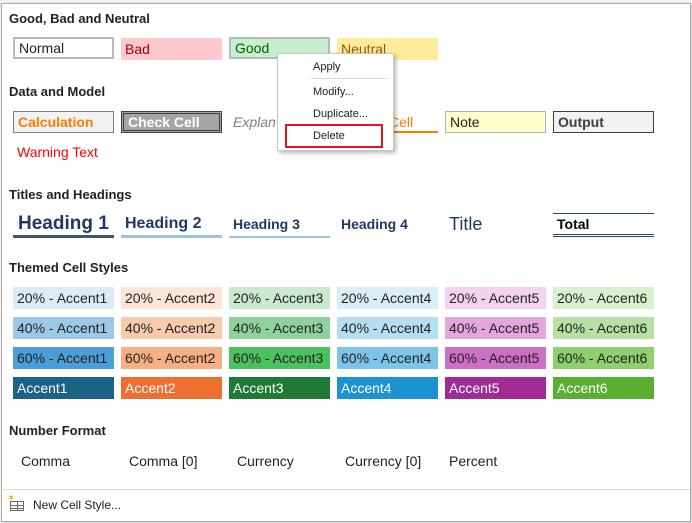  I want to click on section-title-number-format: Number Format, so click(57, 430).